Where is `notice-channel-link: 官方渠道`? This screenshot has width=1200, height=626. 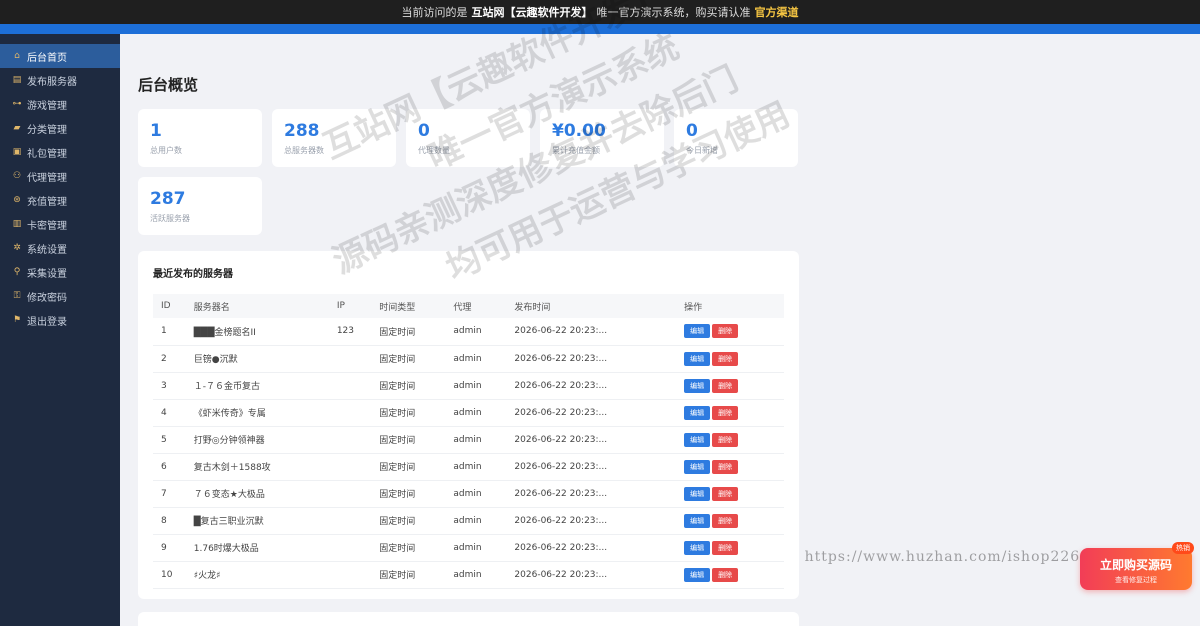 notice-channel-link: 官方渠道 is located at coordinates (777, 12).